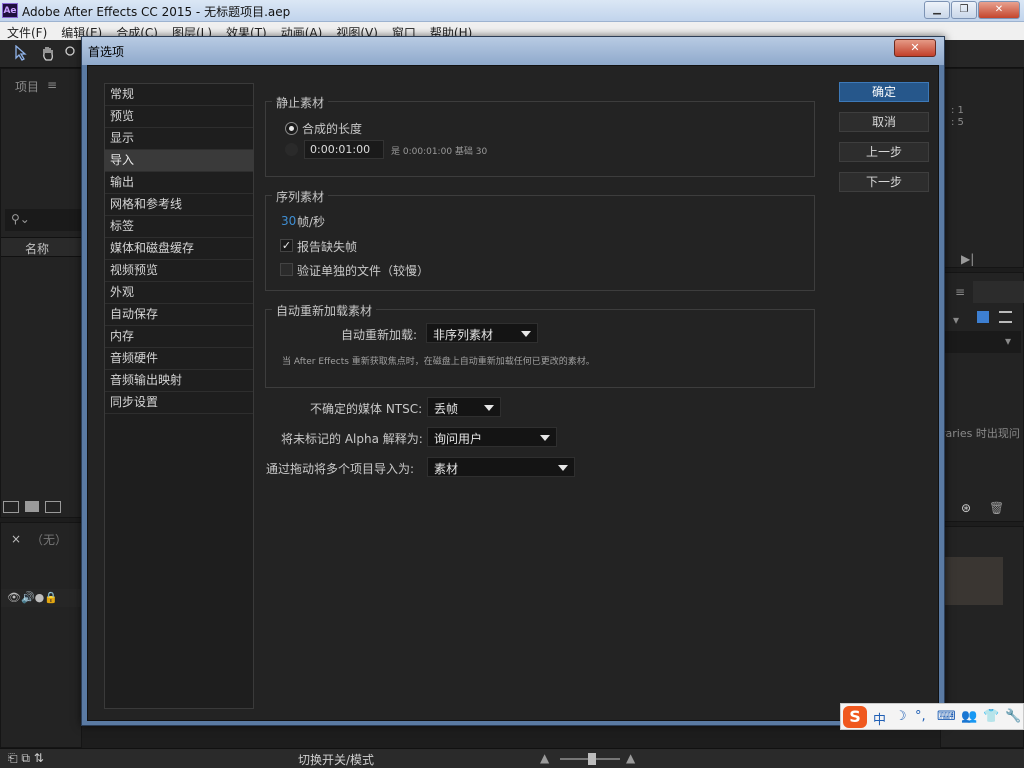 The height and width of the screenshot is (768, 1024). Describe the element at coordinates (286, 269) in the screenshot. I see `verify-single-files-checkbox` at that location.